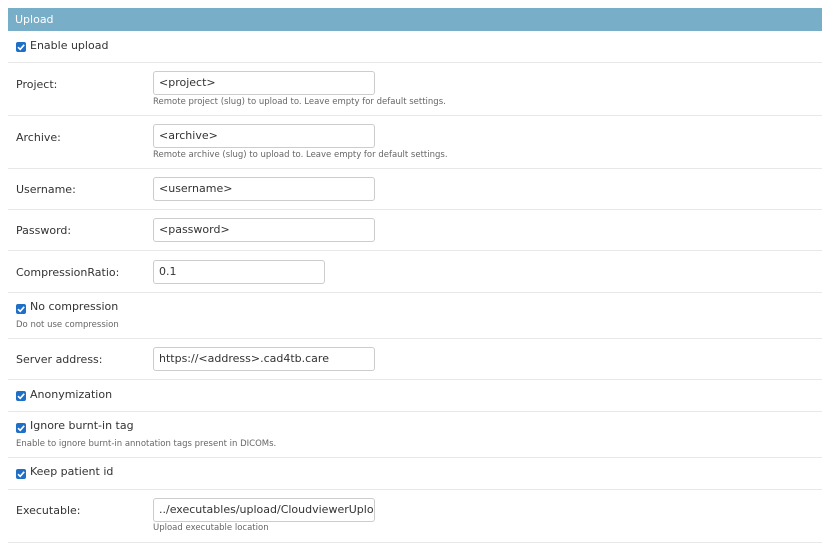 This screenshot has width=833, height=552. I want to click on server-address-label: Server address:, so click(59, 359).